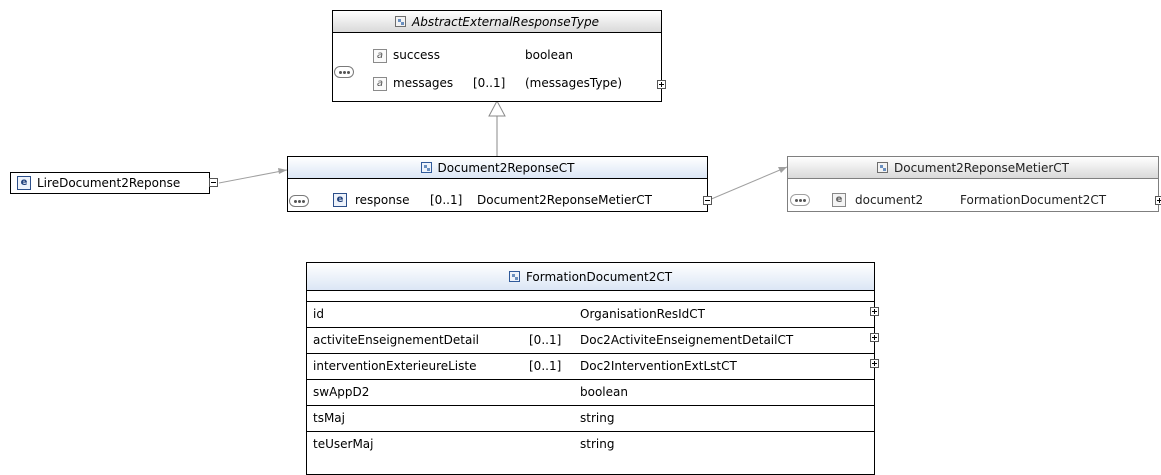 The width and height of the screenshot is (1161, 475). Describe the element at coordinates (395, 366) in the screenshot. I see `row-name: interventionExterieureListe` at that location.